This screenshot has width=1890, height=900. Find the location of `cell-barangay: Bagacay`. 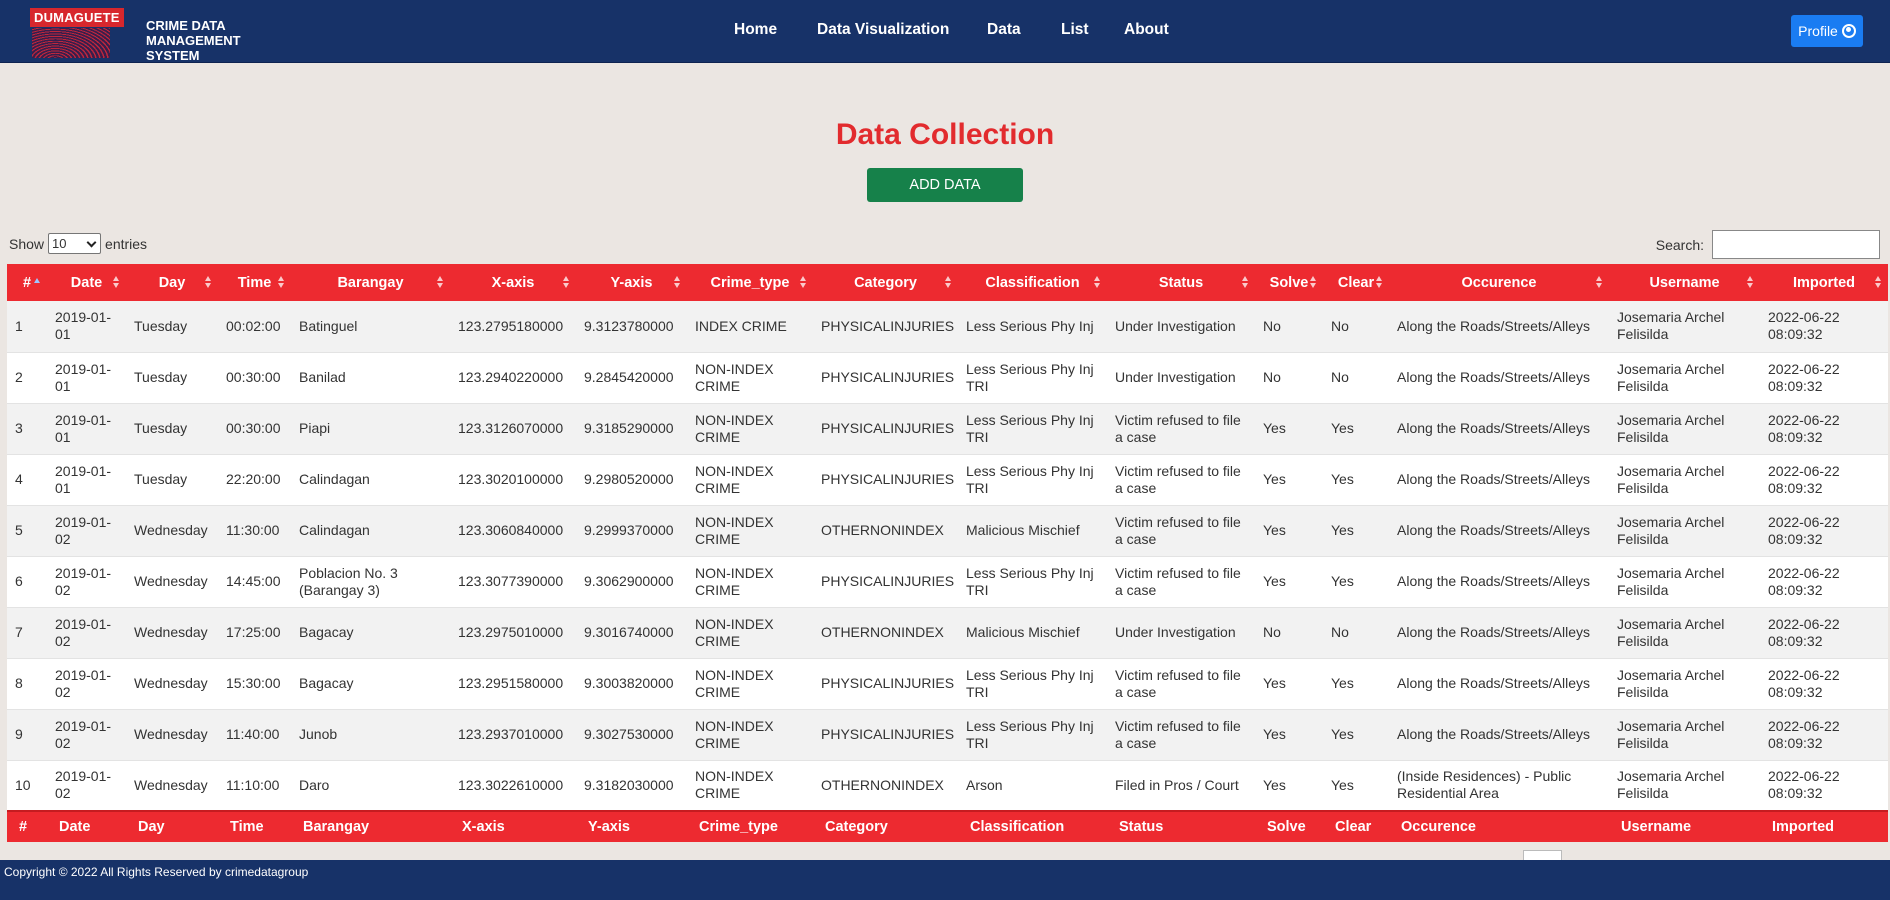

cell-barangay: Bagacay is located at coordinates (370, 684).